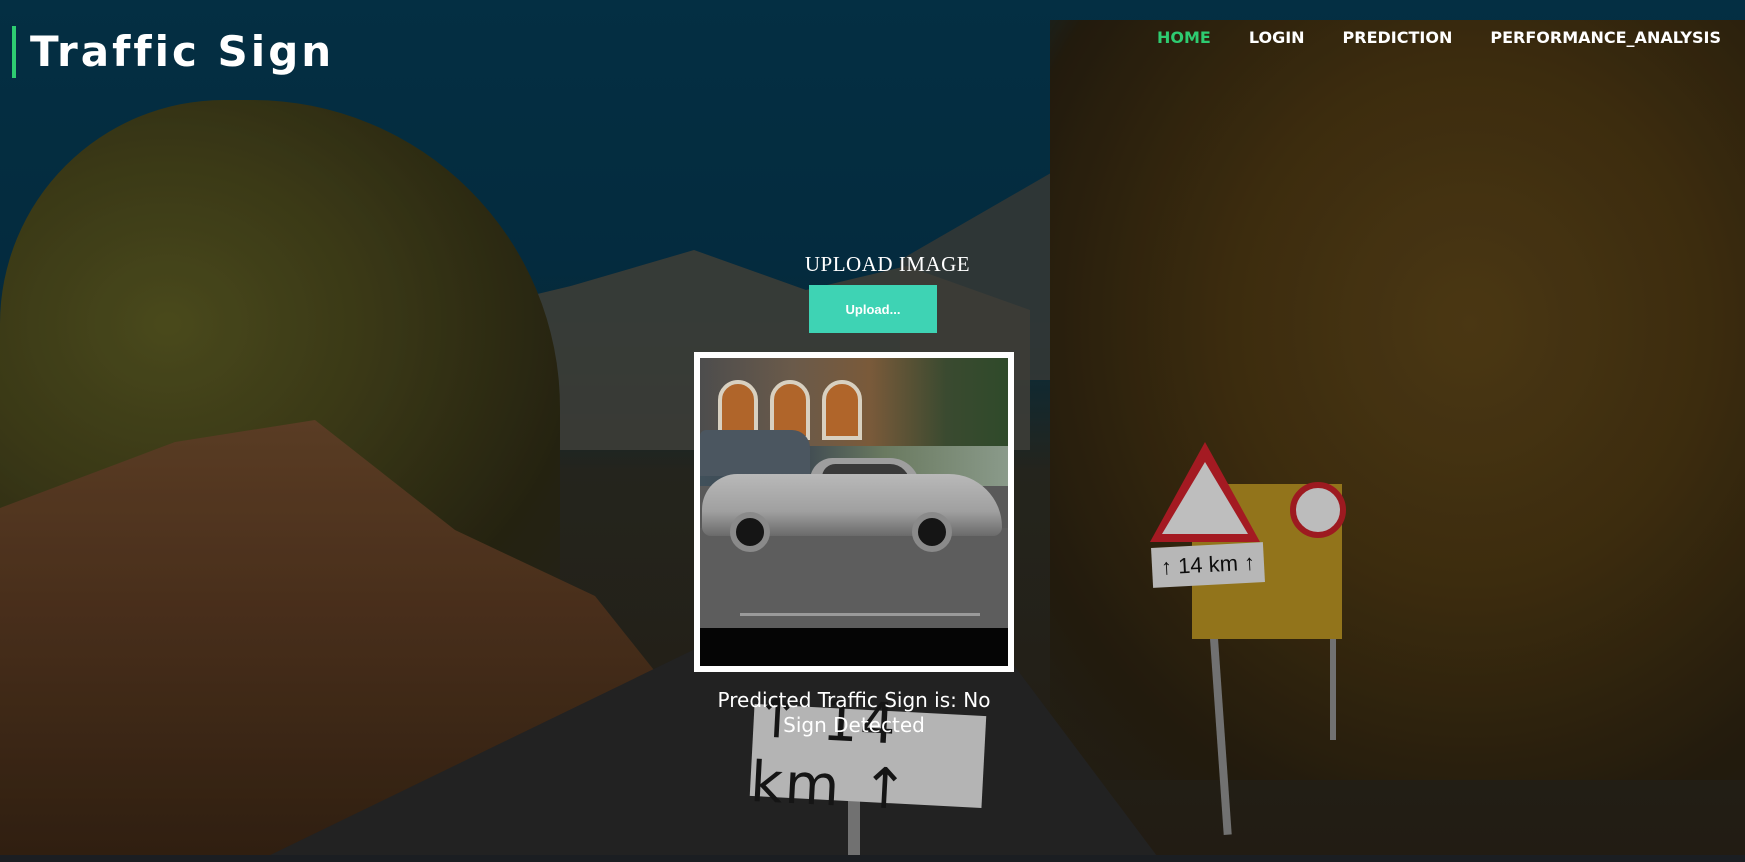 Image resolution: width=1745 pixels, height=862 pixels. I want to click on preview-photo, so click(854, 512).